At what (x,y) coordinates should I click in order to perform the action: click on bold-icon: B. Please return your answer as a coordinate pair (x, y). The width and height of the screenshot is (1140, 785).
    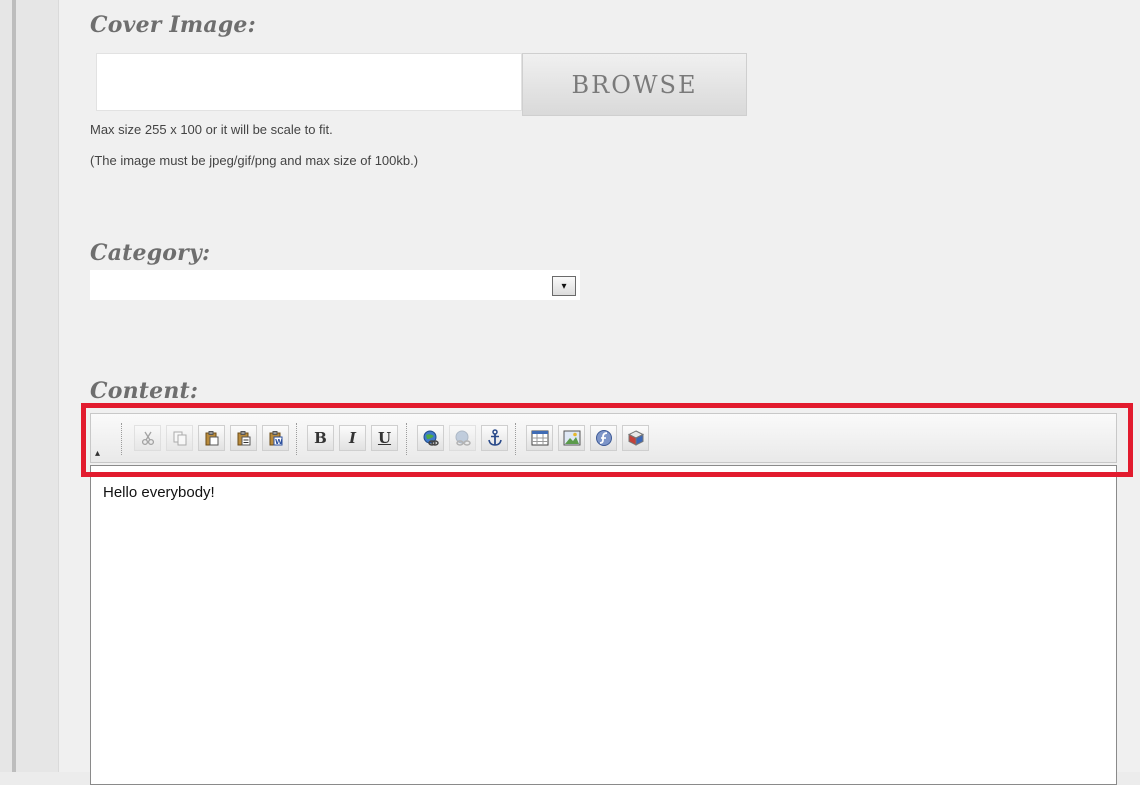
    Looking at the image, I should click on (320, 438).